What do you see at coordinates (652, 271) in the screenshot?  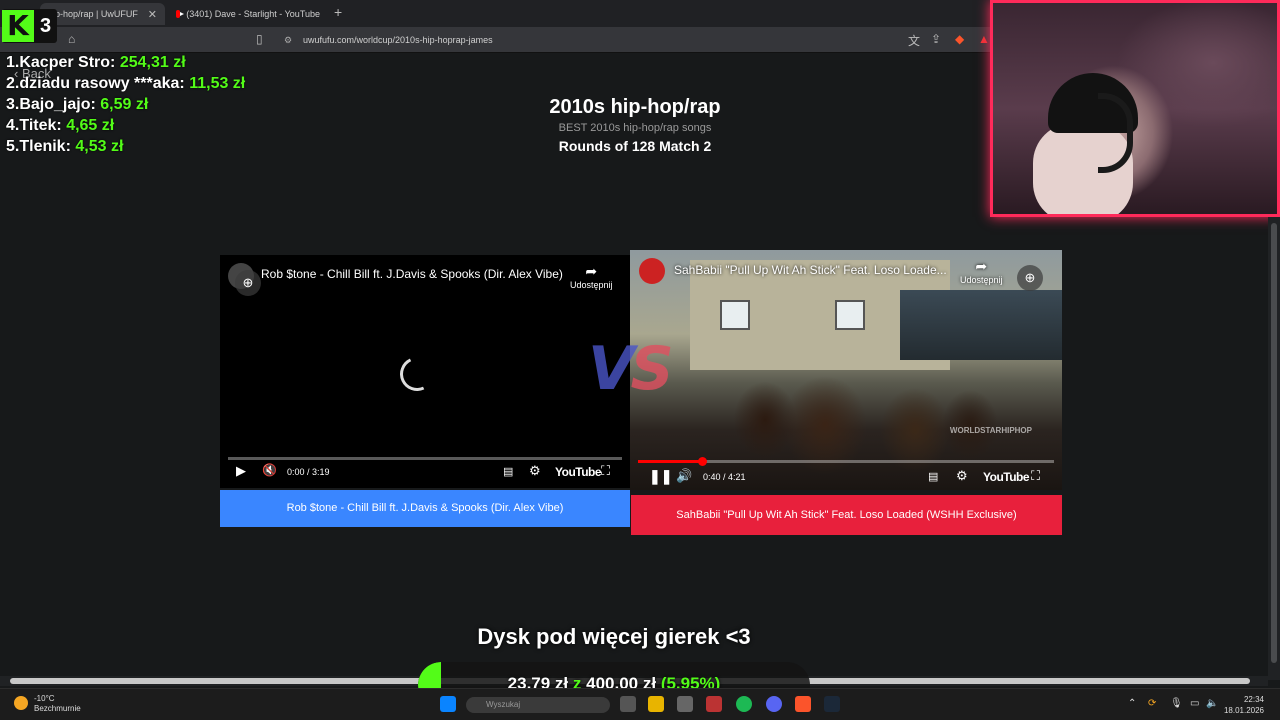 I see `channel-avatar` at bounding box center [652, 271].